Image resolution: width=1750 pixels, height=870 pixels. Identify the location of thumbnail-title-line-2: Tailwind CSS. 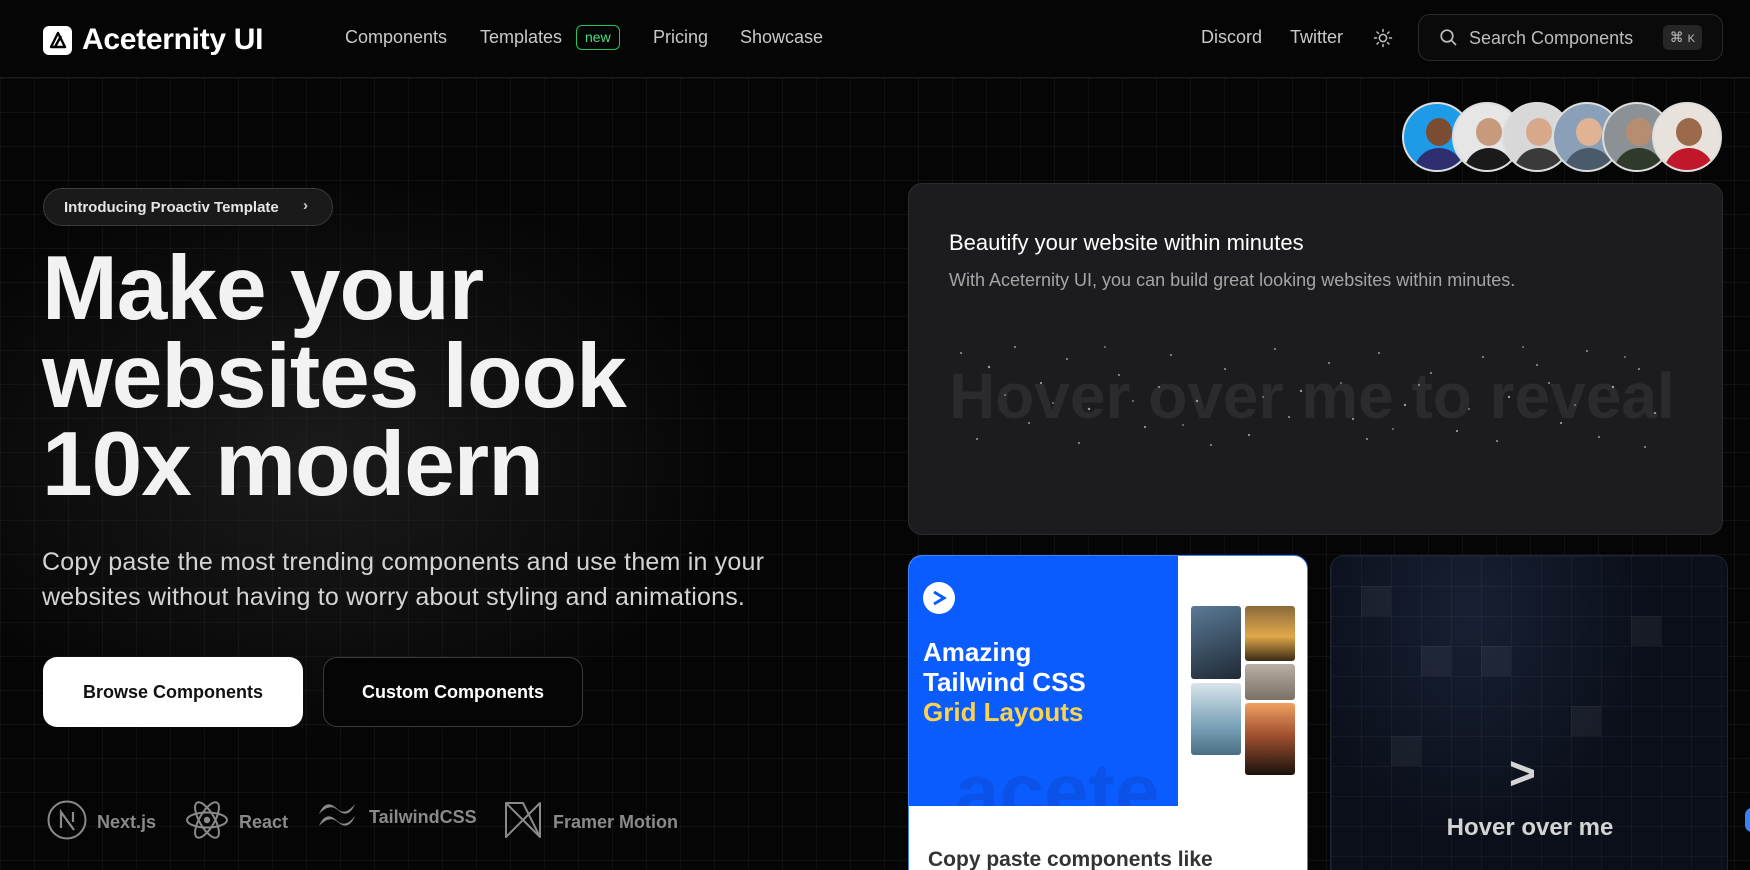
(1004, 682).